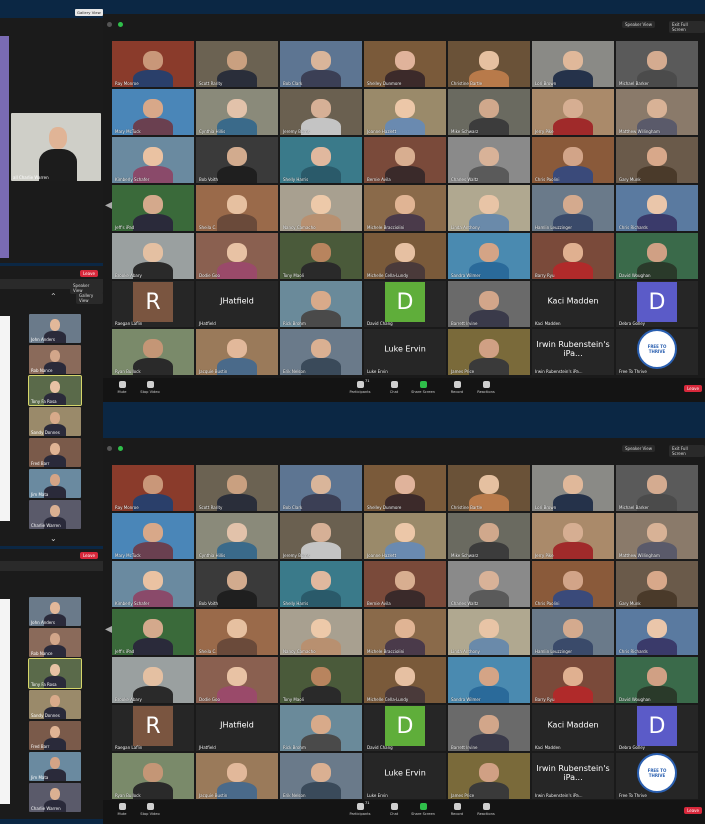 The height and width of the screenshot is (824, 705). Describe the element at coordinates (237, 728) in the screenshot. I see `participant-tile: JHatfield JHatfield` at that location.